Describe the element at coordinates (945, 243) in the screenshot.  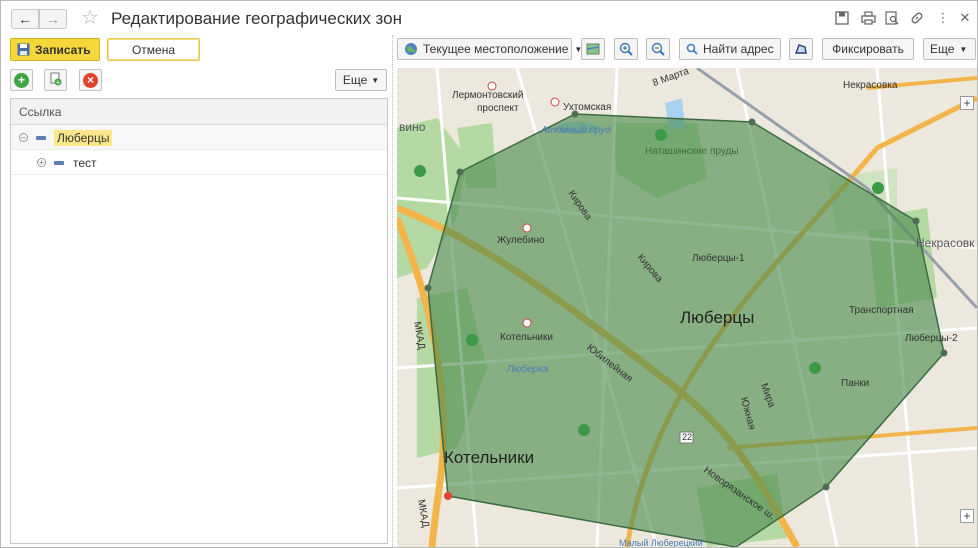
I see `map-label: Некрасовк` at that location.